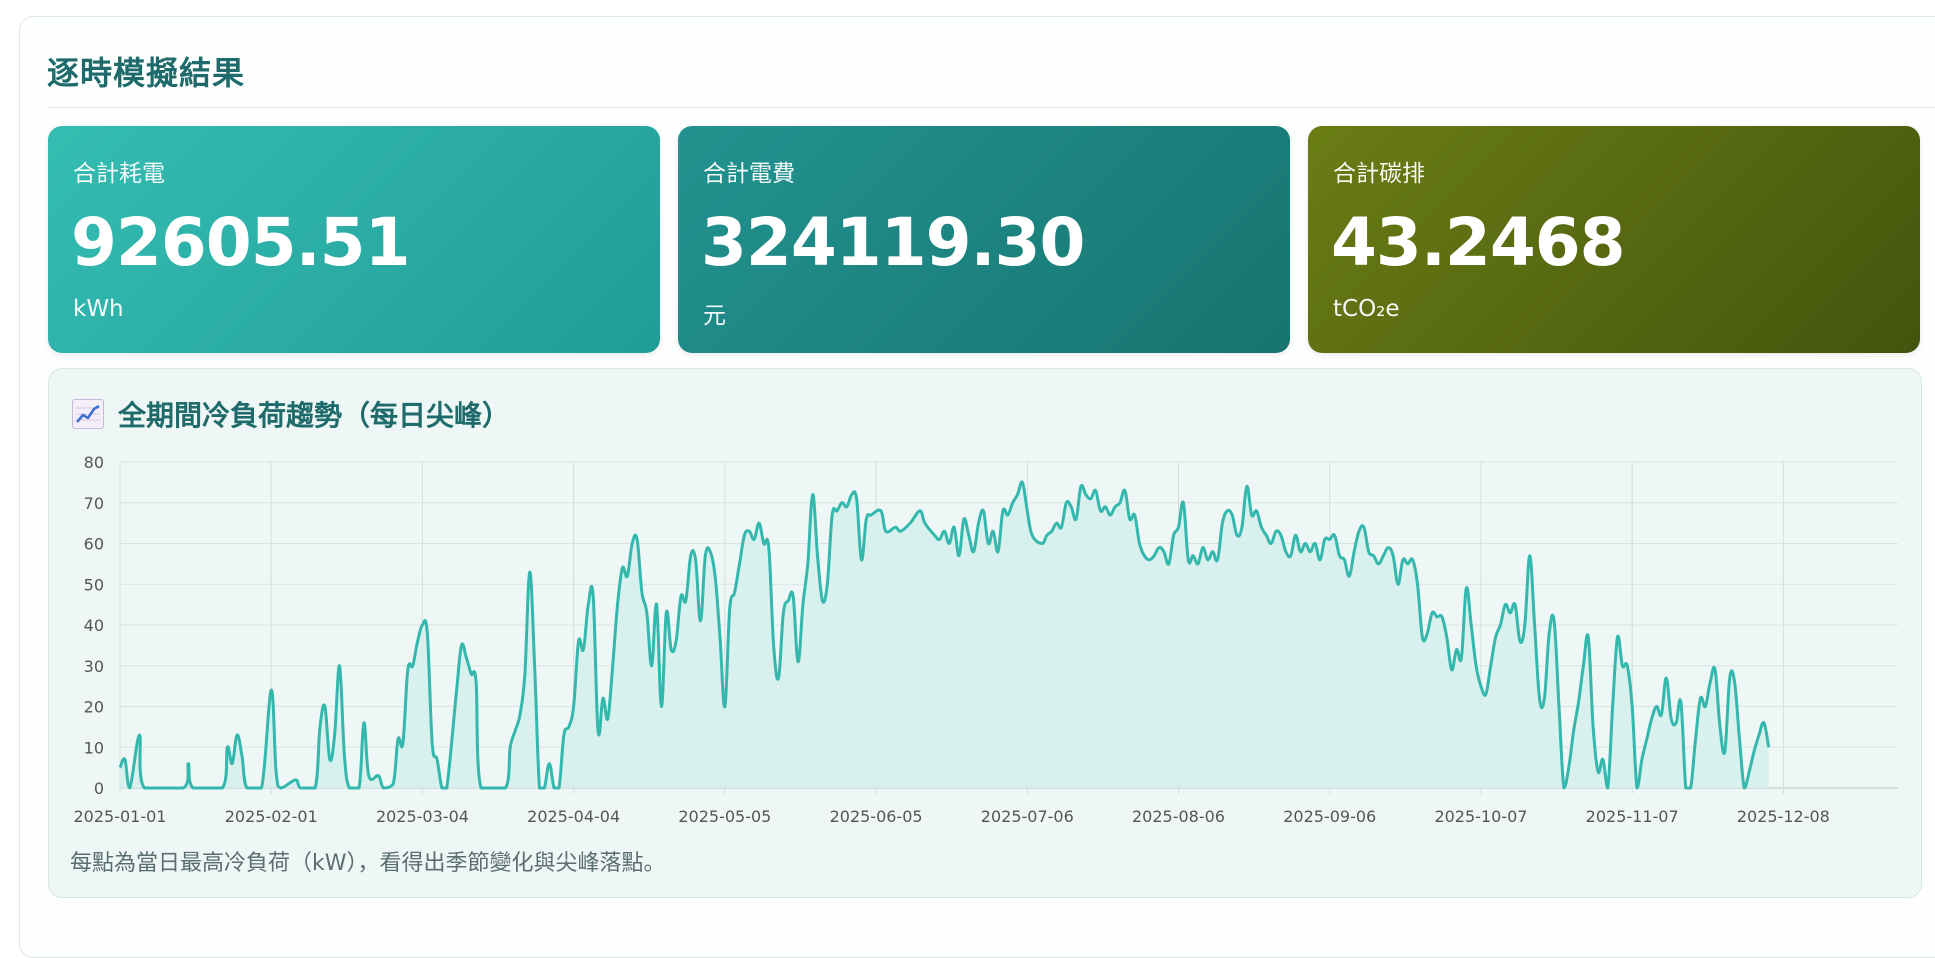  I want to click on y-axis-ticks: 0 10 20 30 40 50 60 70 80, so click(94, 625).